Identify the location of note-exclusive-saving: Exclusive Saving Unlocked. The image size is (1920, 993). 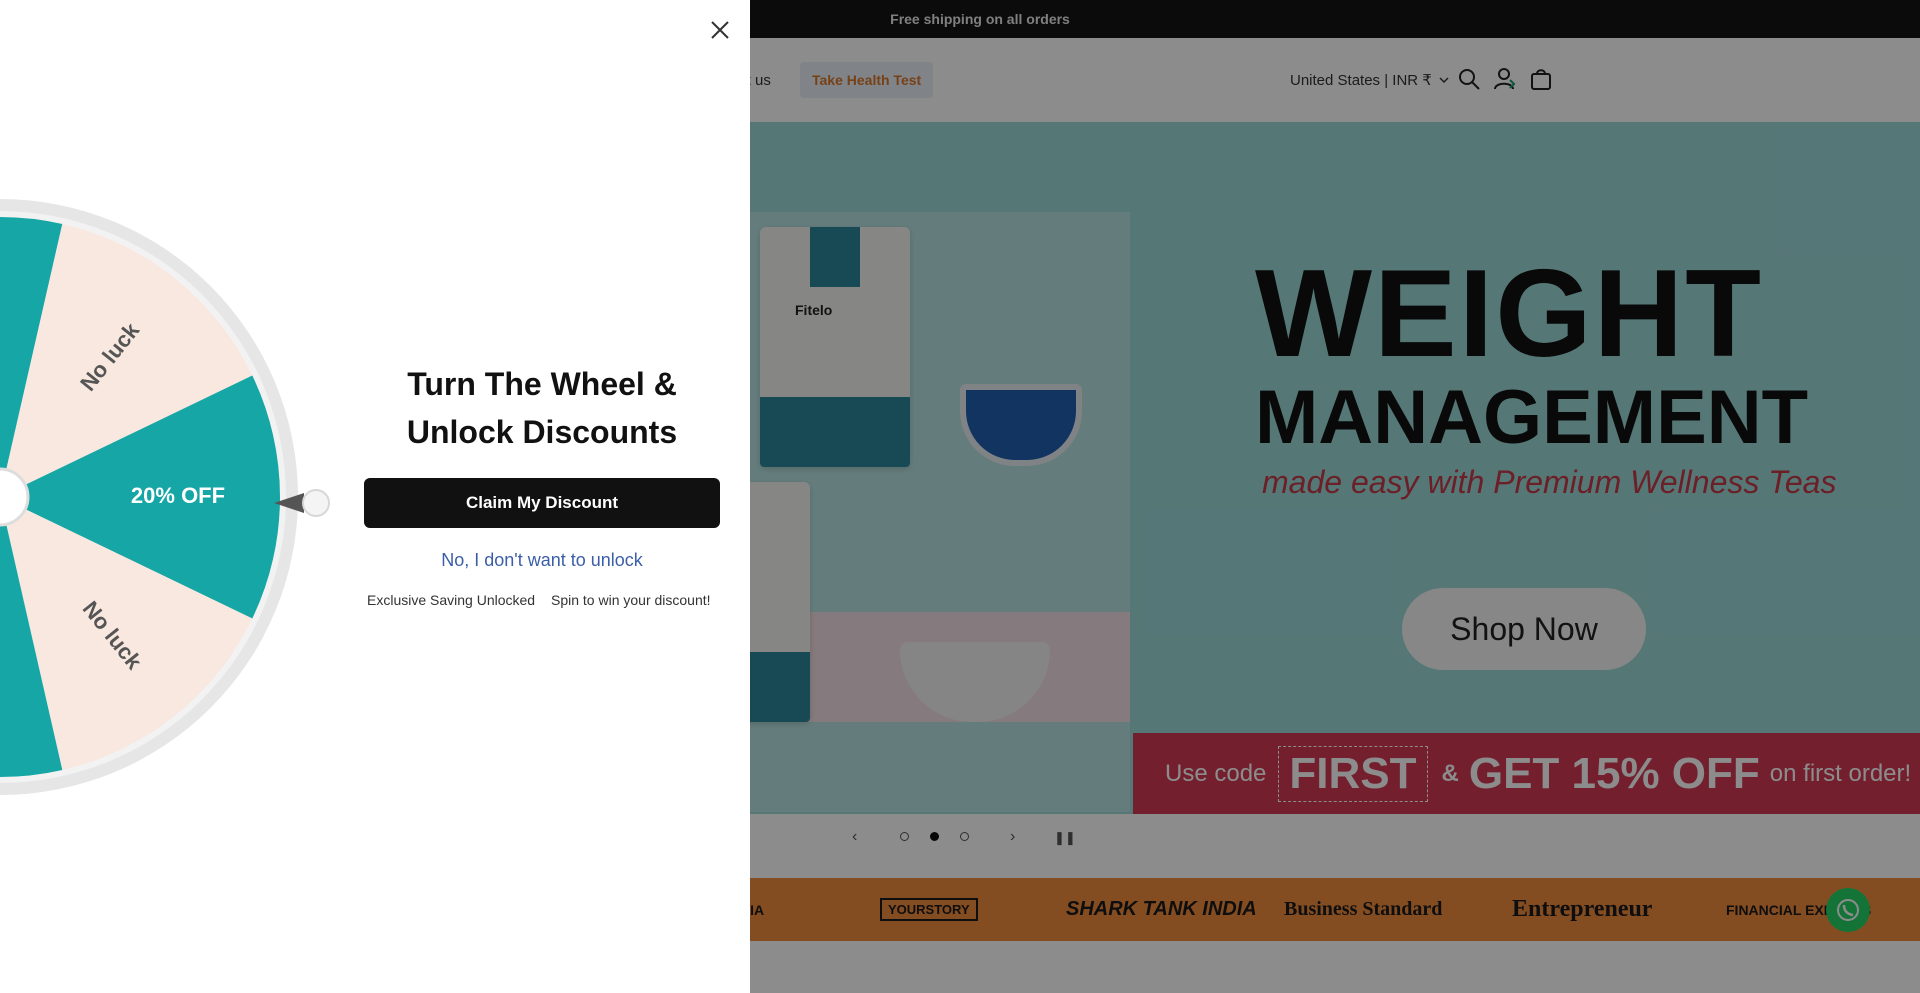
(451, 600).